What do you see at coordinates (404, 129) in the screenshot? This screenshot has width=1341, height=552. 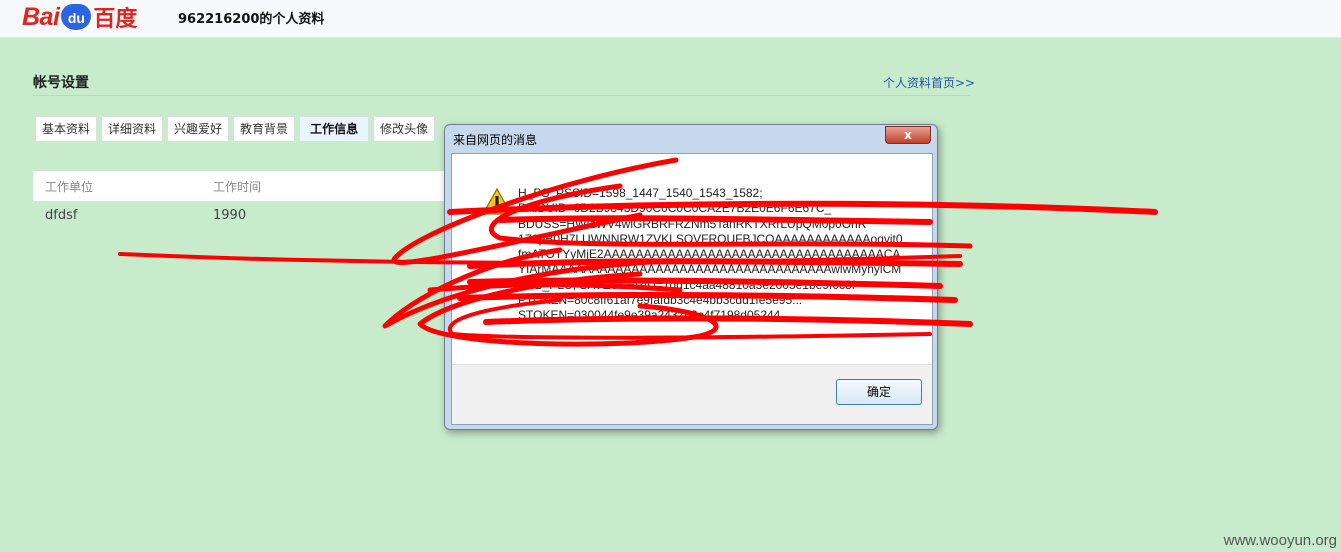 I see `tab-change-avatar: 修改头像` at bounding box center [404, 129].